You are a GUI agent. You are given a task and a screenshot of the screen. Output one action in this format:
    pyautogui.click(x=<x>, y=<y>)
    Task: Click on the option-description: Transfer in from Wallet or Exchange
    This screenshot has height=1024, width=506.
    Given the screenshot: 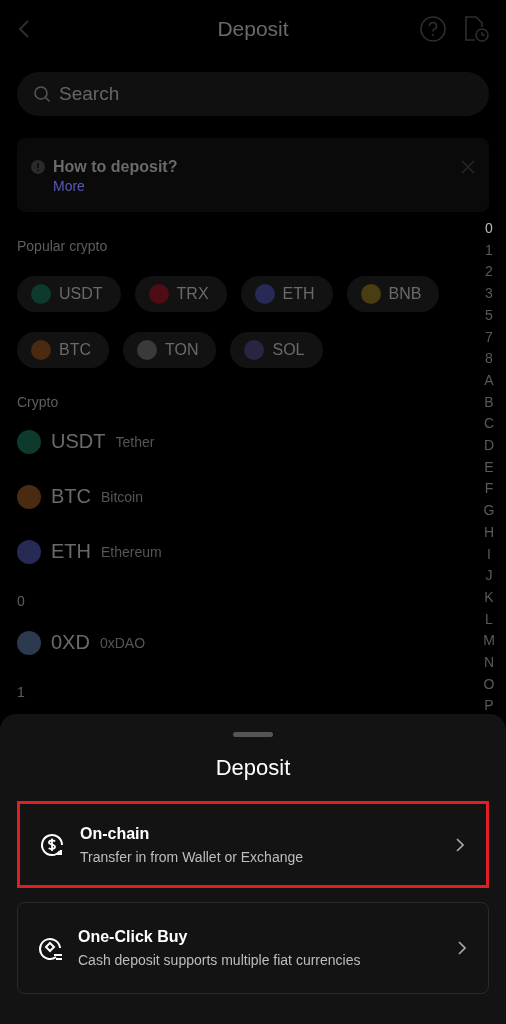 What is the action you would take?
    pyautogui.click(x=192, y=856)
    